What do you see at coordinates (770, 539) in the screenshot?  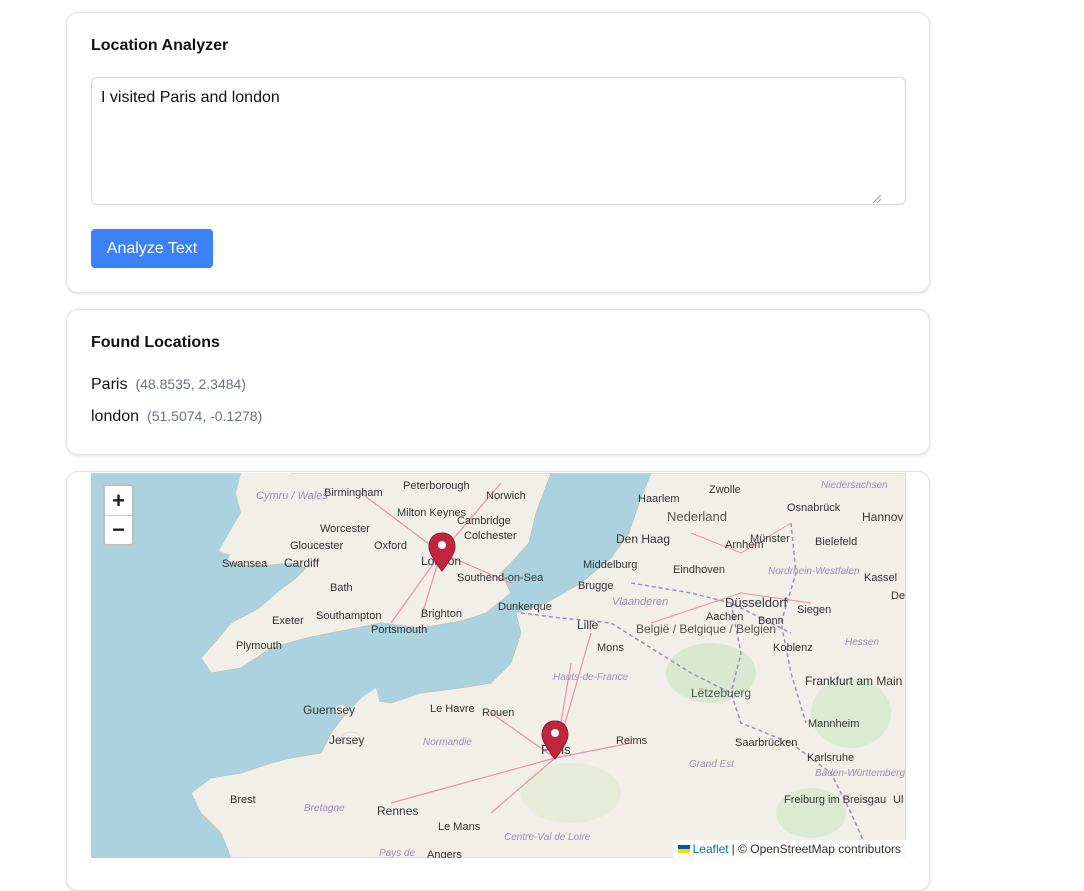 I see `map-label: Münster` at bounding box center [770, 539].